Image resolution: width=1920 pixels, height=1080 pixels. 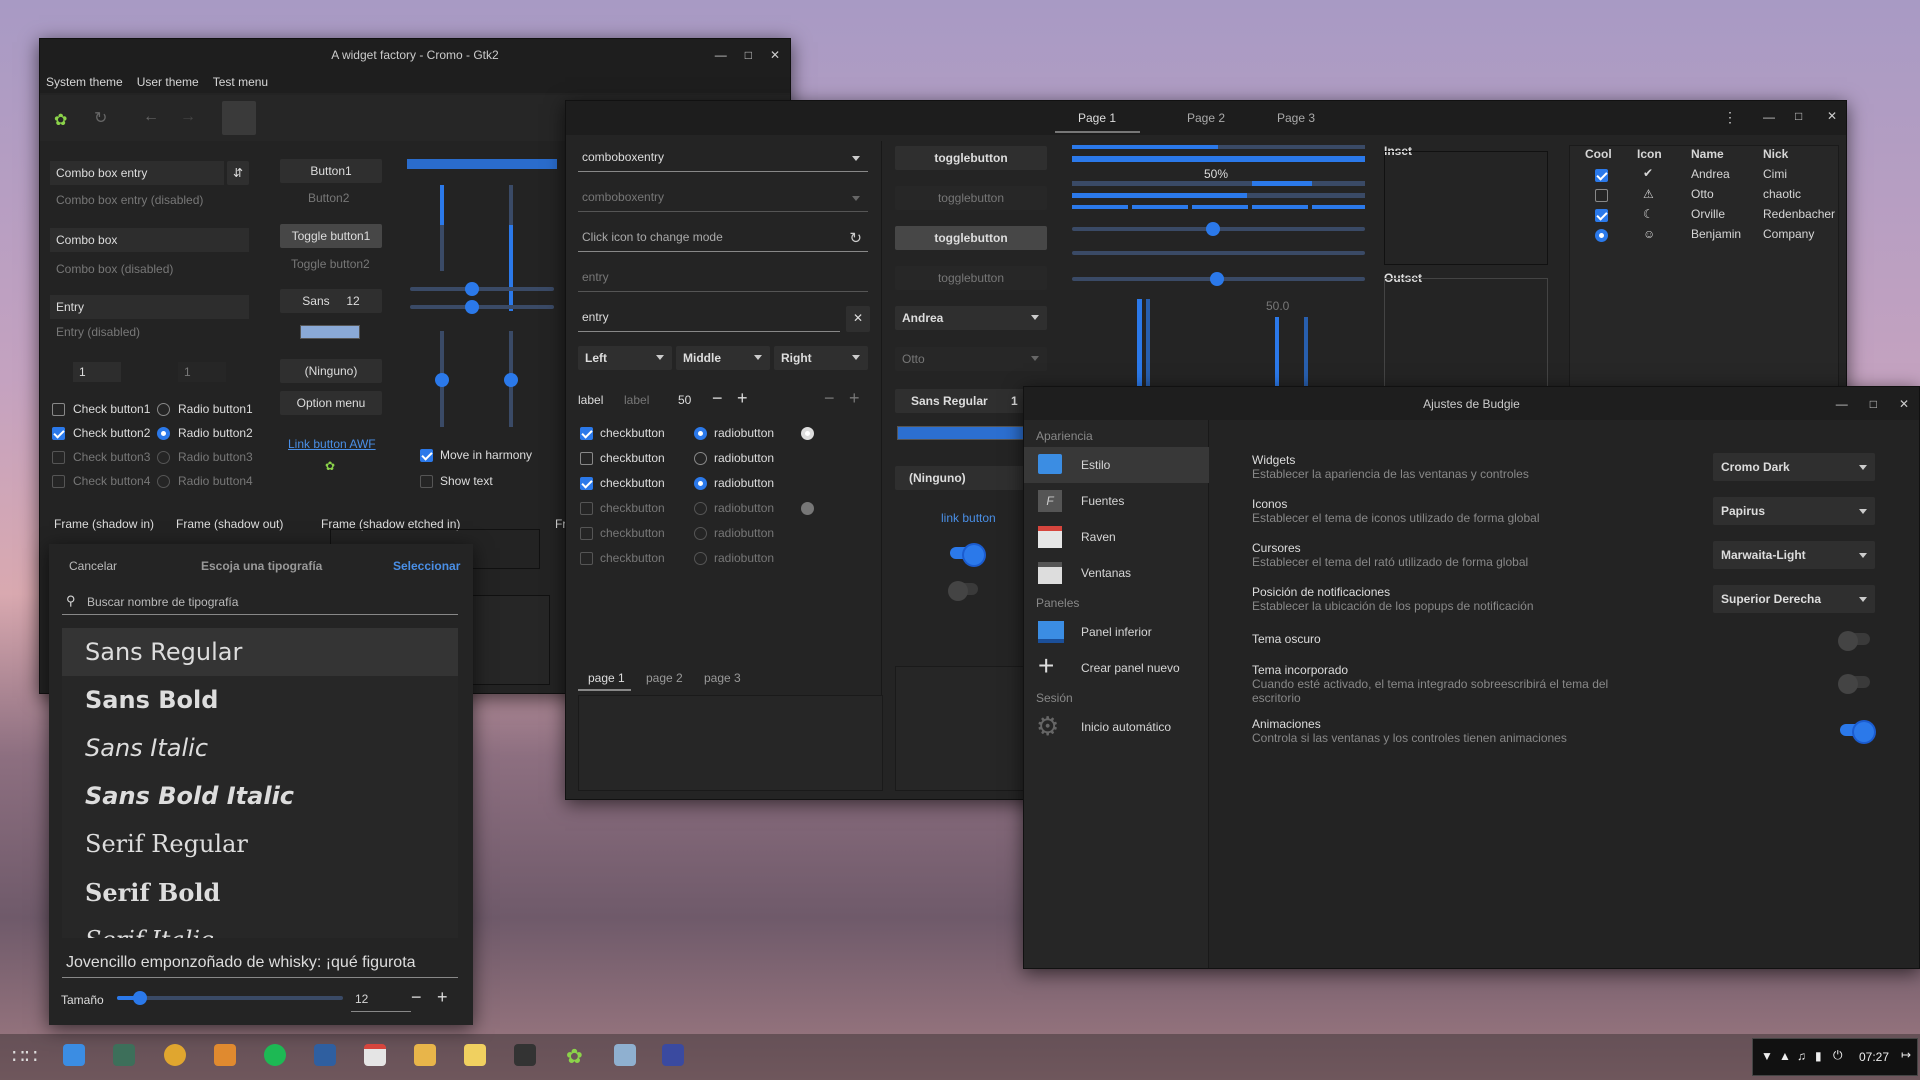 What do you see at coordinates (168, 82) in the screenshot?
I see `menu-user-theme: User theme` at bounding box center [168, 82].